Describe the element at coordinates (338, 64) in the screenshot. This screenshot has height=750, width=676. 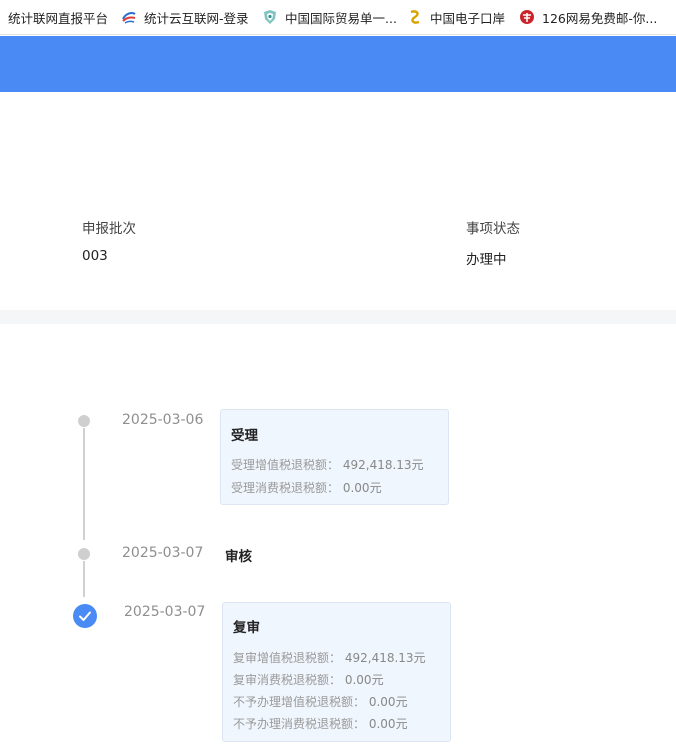
I see `page-header-bar` at that location.